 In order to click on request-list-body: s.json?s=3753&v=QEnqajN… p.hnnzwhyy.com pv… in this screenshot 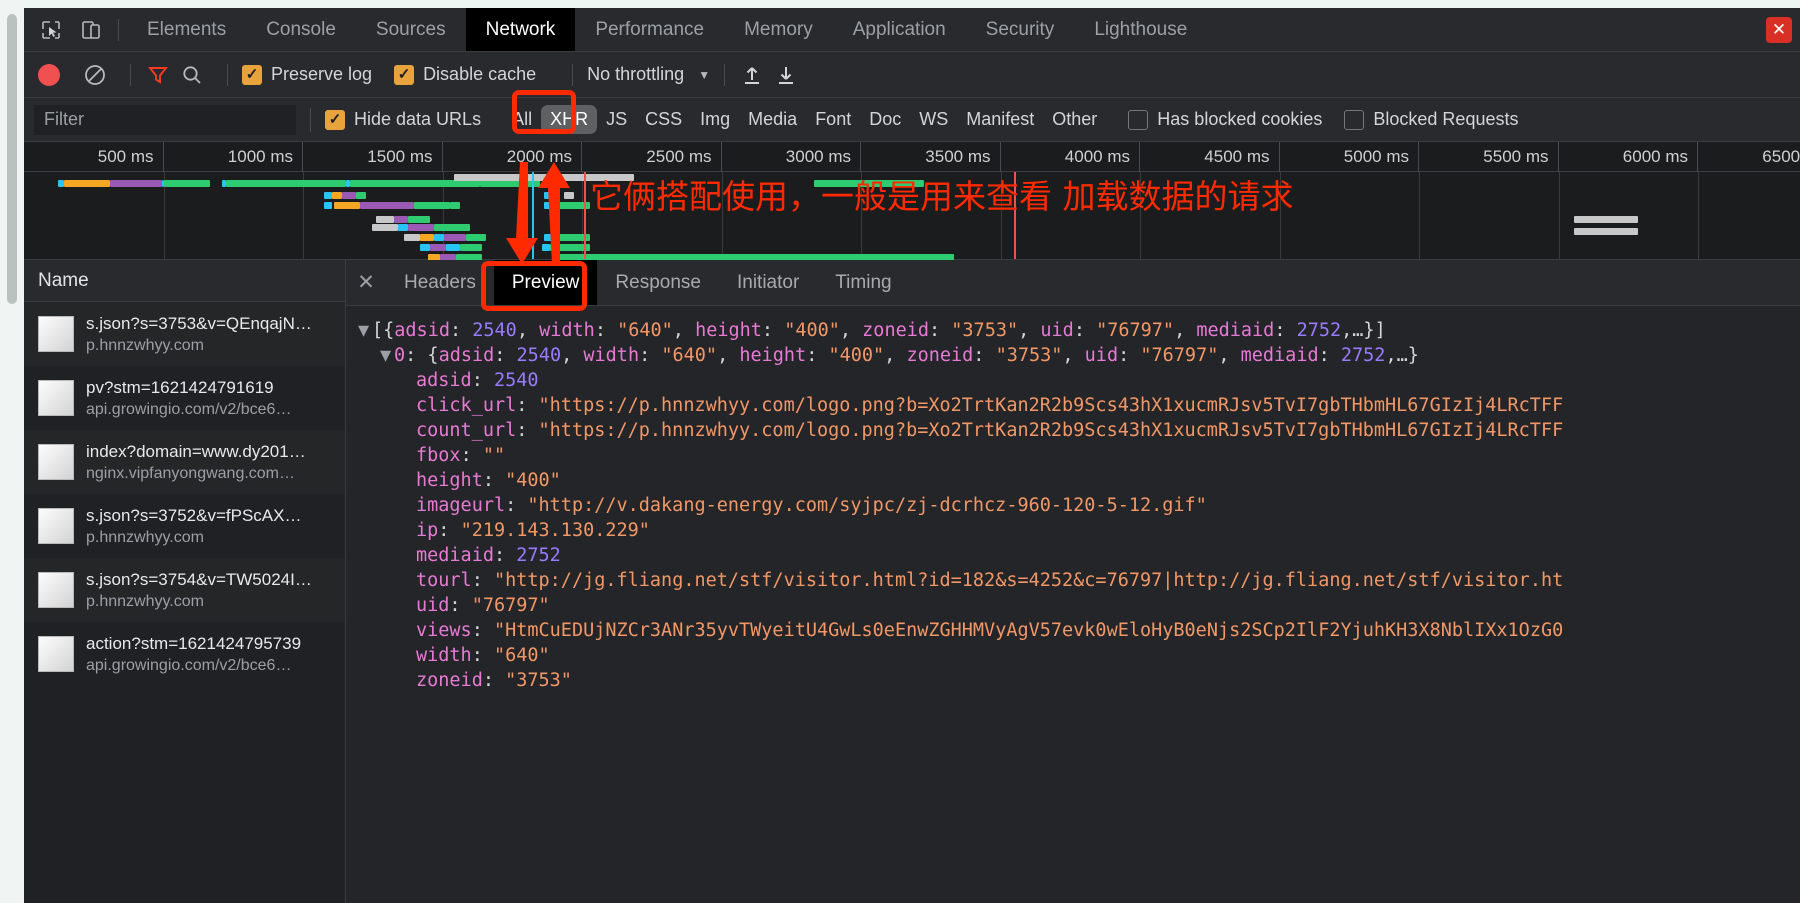, I will do `click(184, 602)`.